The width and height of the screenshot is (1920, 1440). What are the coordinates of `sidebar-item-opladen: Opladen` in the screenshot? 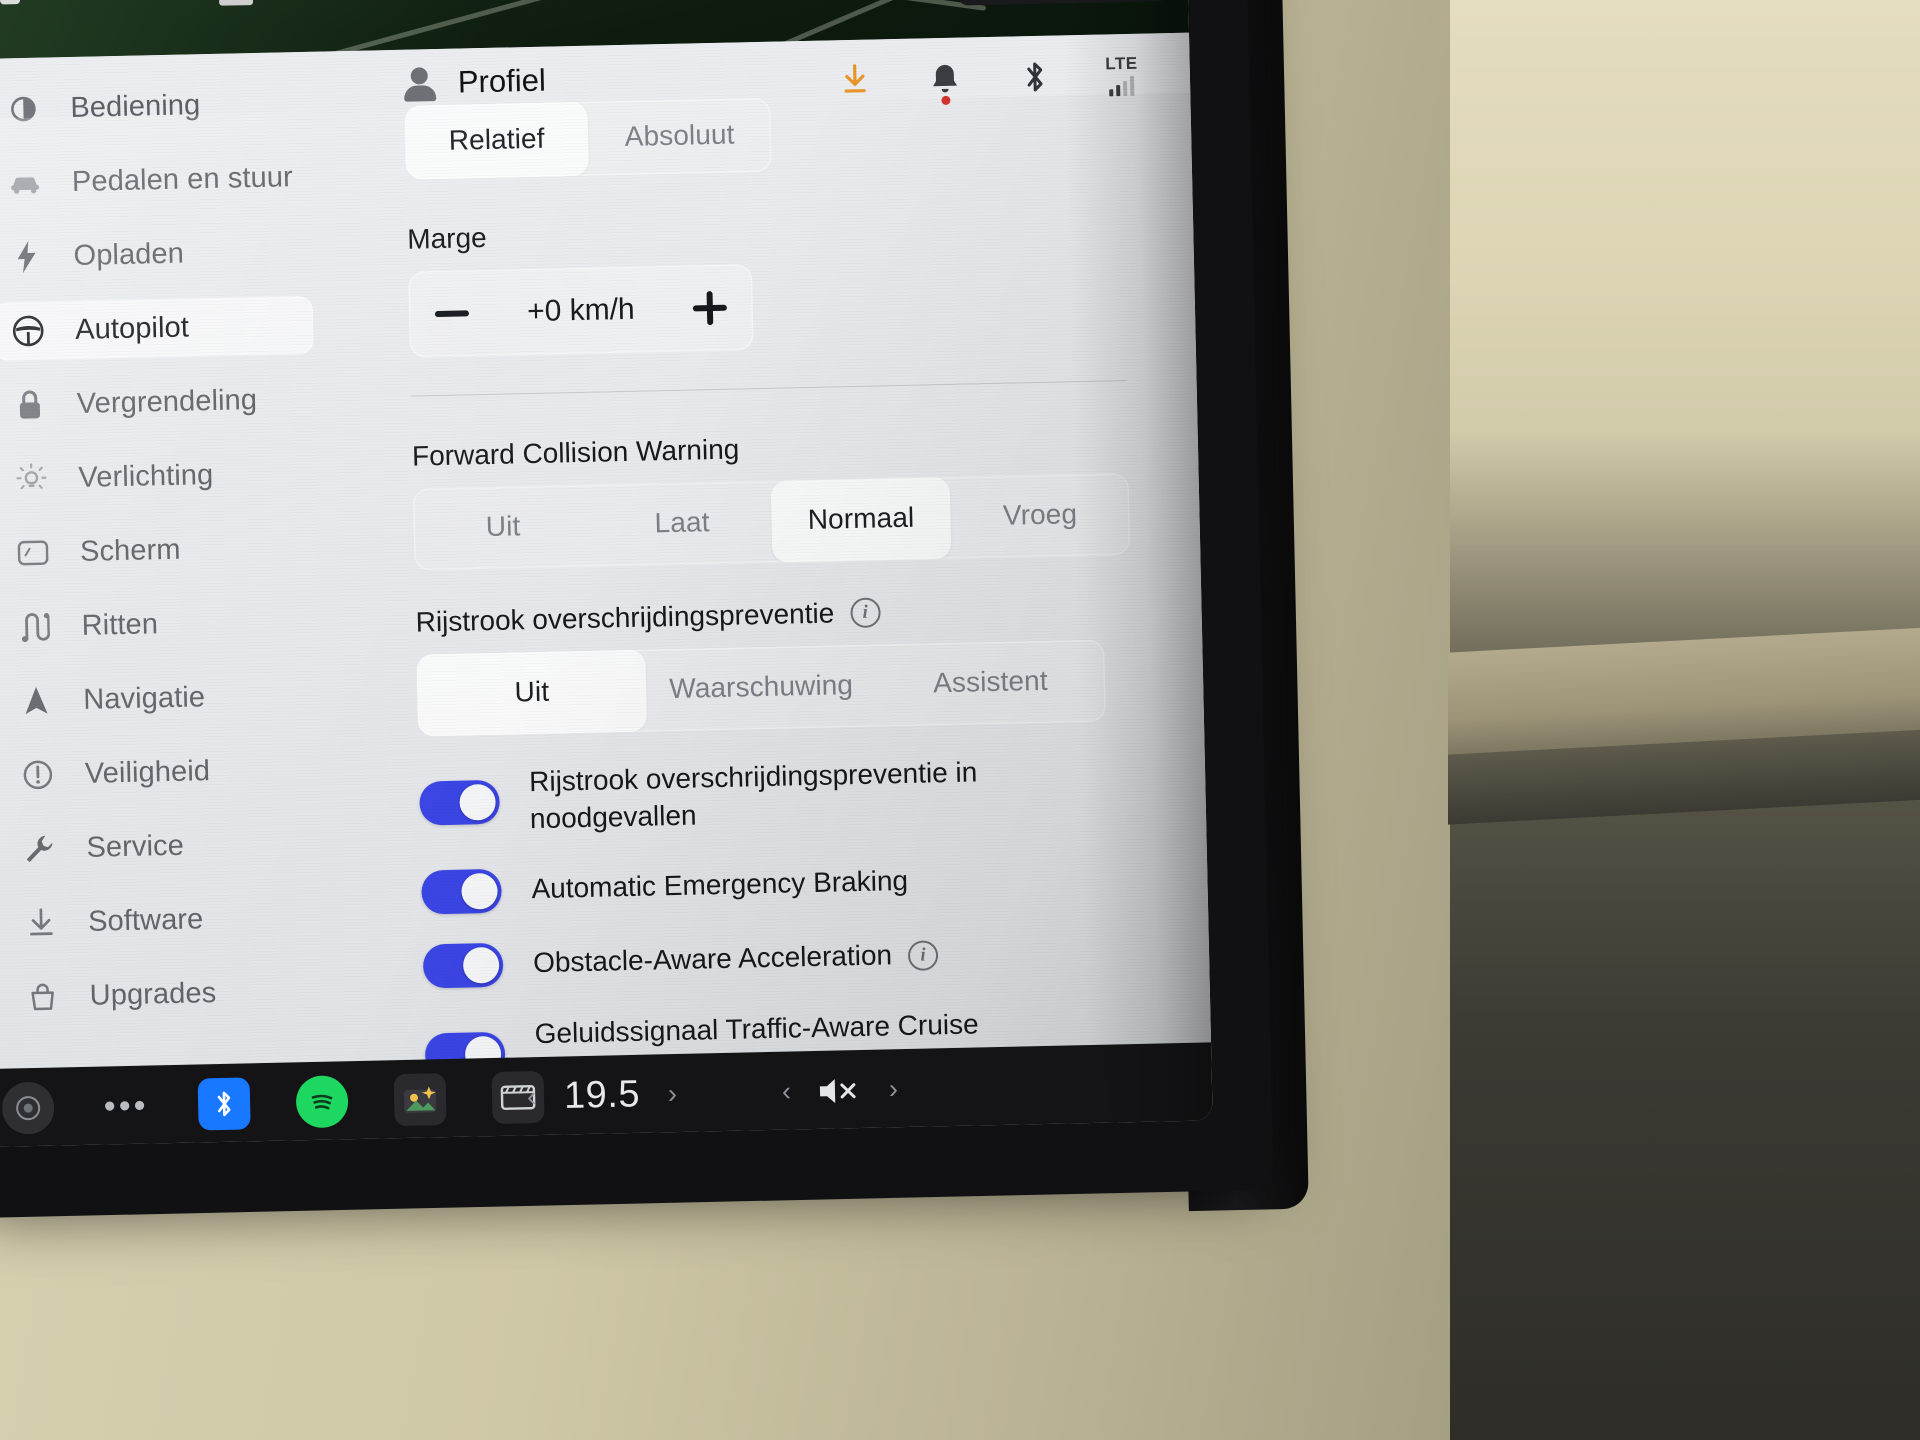 It's located at (156, 254).